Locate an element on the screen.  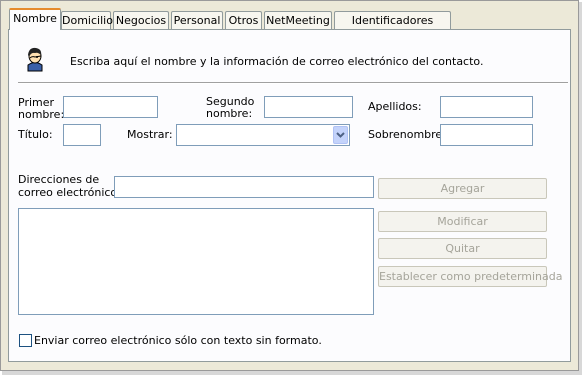
email-label-line1: Direcciones de is located at coordinates (59, 179).